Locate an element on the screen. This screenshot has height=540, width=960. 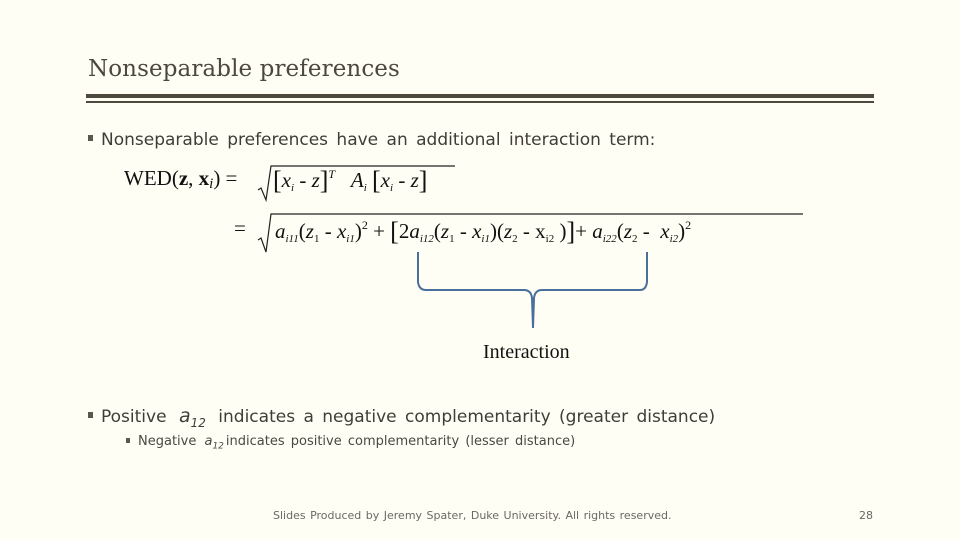
slide-title: Nonseparable preferences is located at coordinates (244, 69).